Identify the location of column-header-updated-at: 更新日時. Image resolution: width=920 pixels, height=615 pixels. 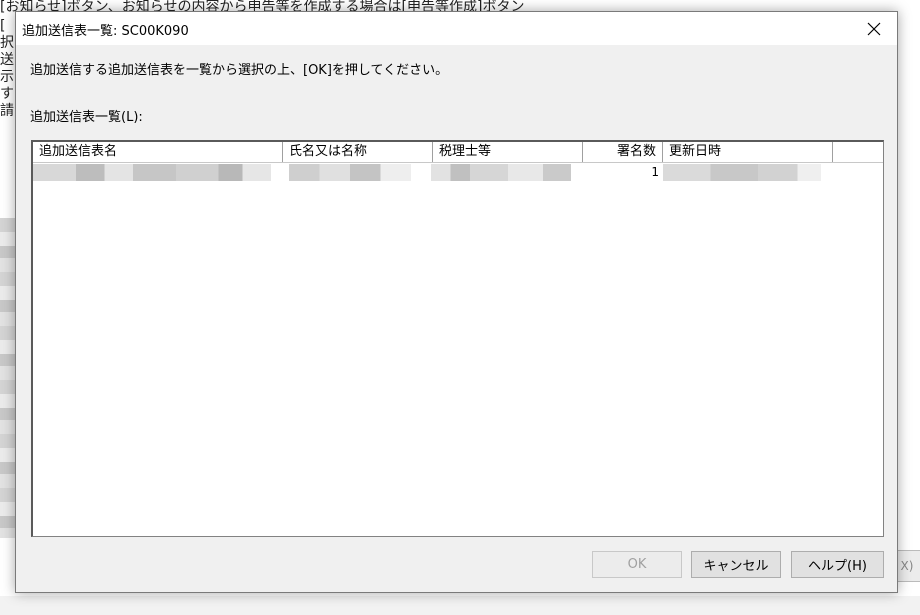
(748, 152).